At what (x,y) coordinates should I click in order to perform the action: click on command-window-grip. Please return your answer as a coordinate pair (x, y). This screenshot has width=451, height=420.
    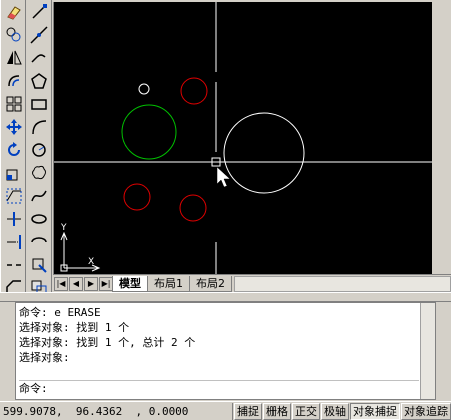
    Looking at the image, I should click on (7, 351).